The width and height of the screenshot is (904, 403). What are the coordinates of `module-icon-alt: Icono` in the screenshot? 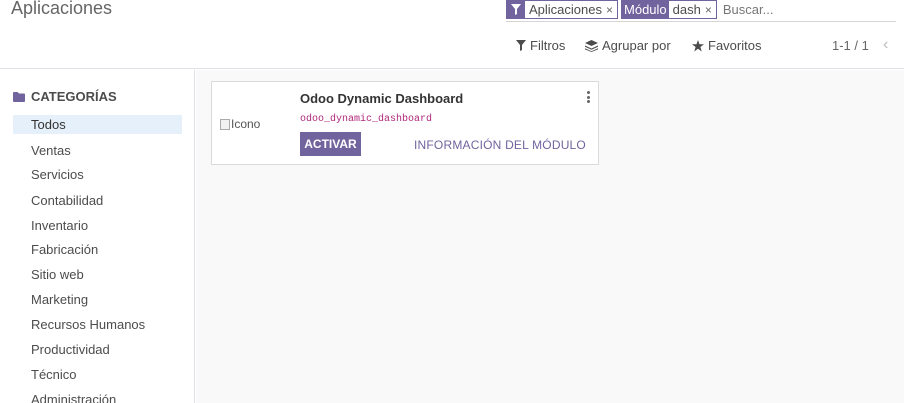 It's located at (246, 124).